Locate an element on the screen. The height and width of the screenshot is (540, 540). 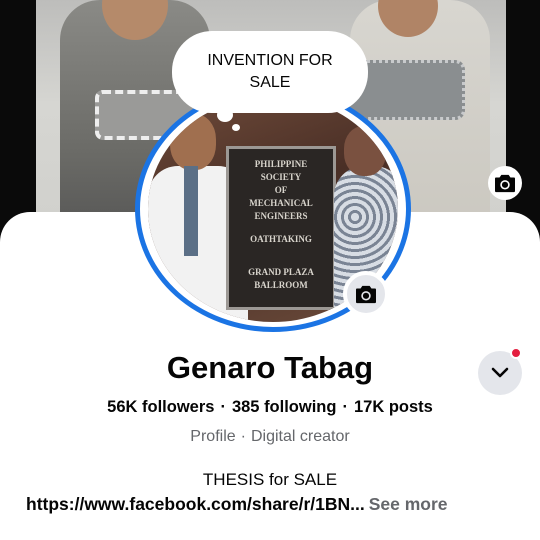
profile-stats: 56K followers · 385 following · 17K posts is located at coordinates (270, 407).